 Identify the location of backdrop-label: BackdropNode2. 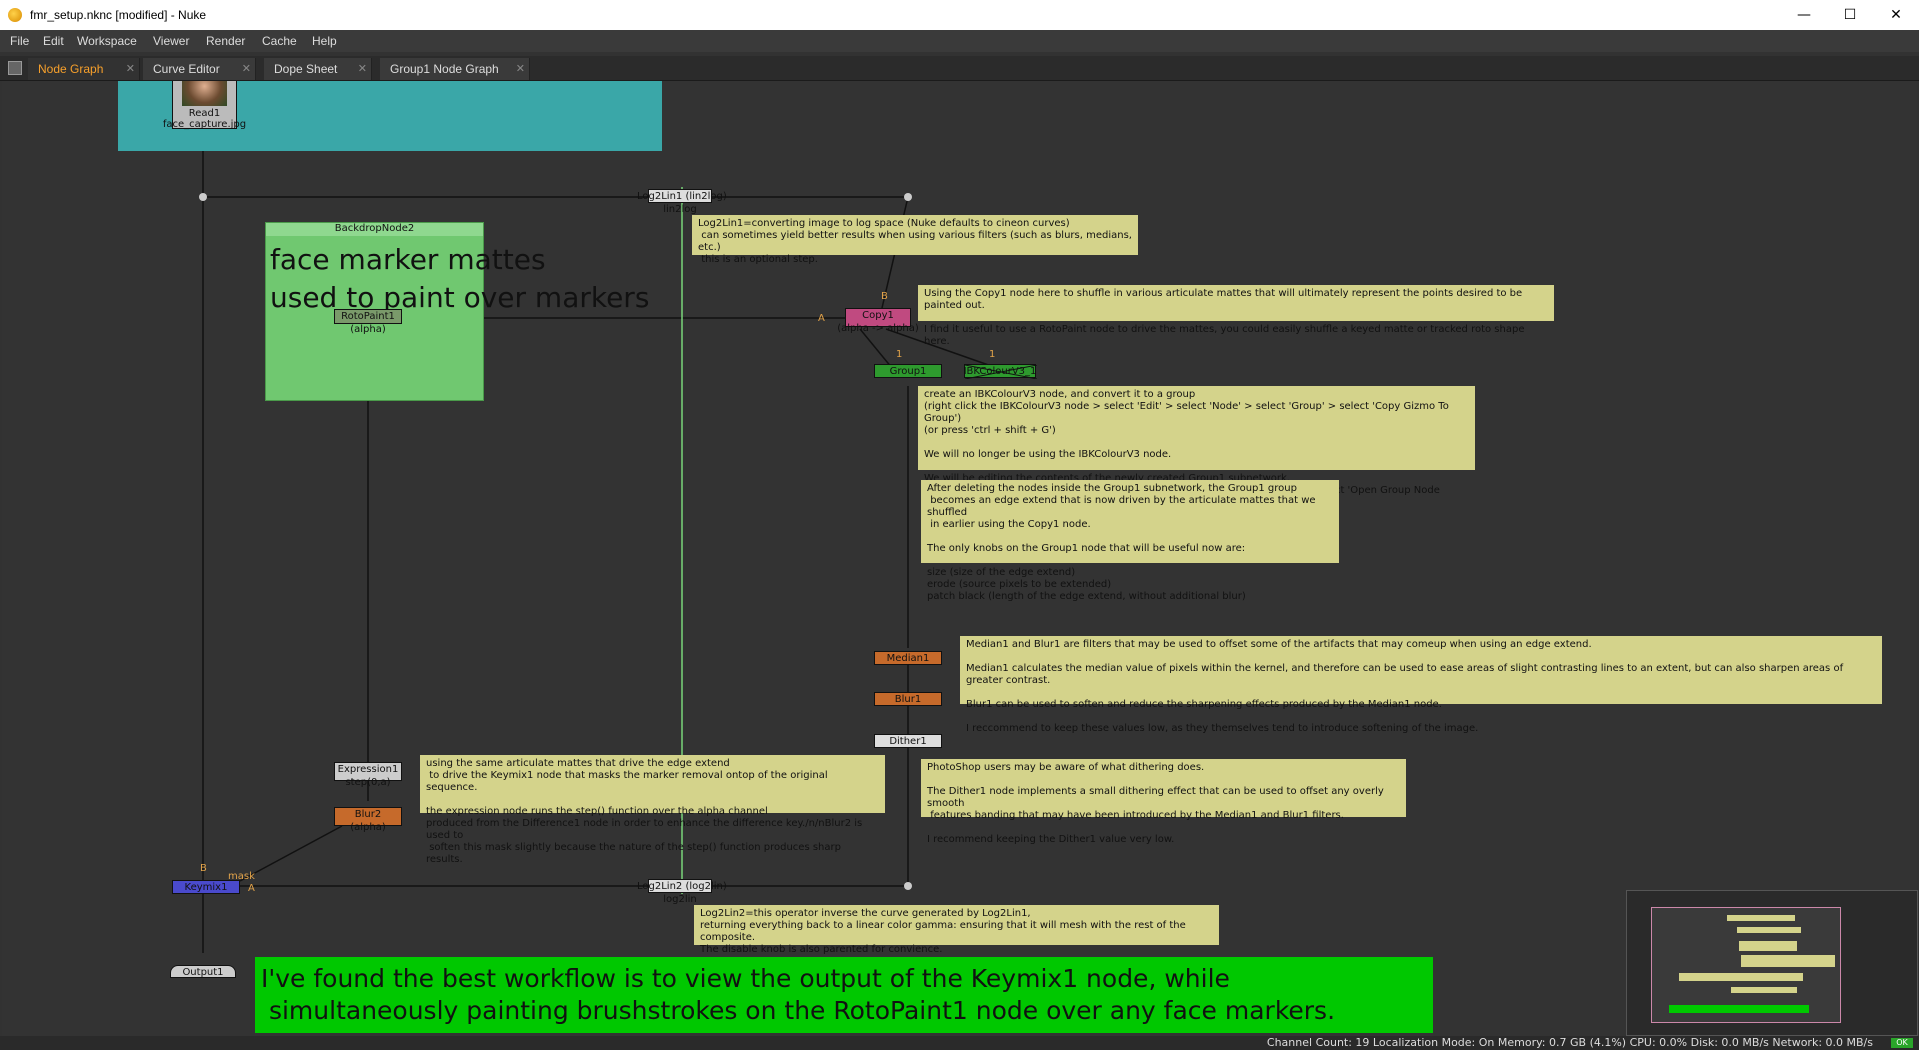
(374, 229).